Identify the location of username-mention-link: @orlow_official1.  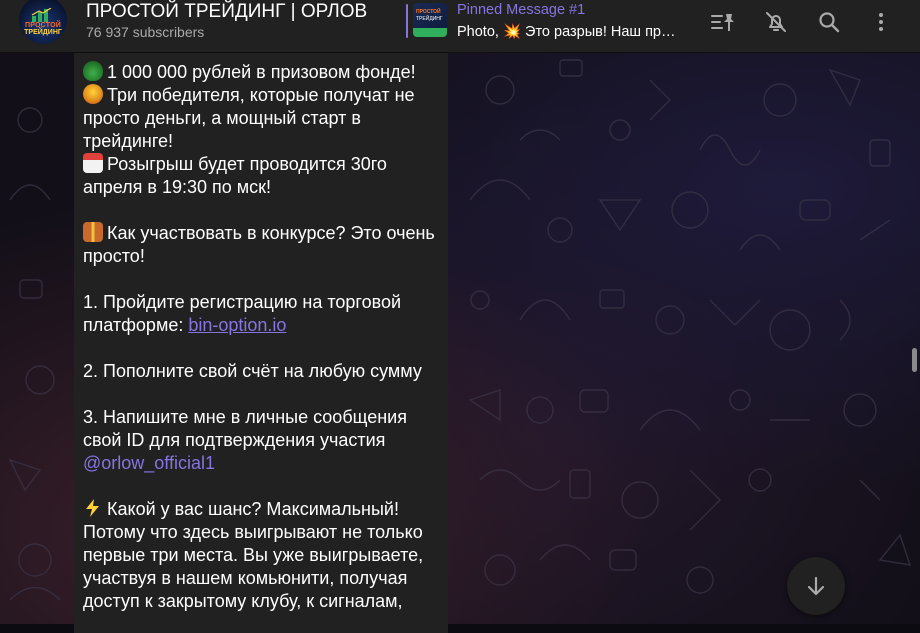
(149, 463).